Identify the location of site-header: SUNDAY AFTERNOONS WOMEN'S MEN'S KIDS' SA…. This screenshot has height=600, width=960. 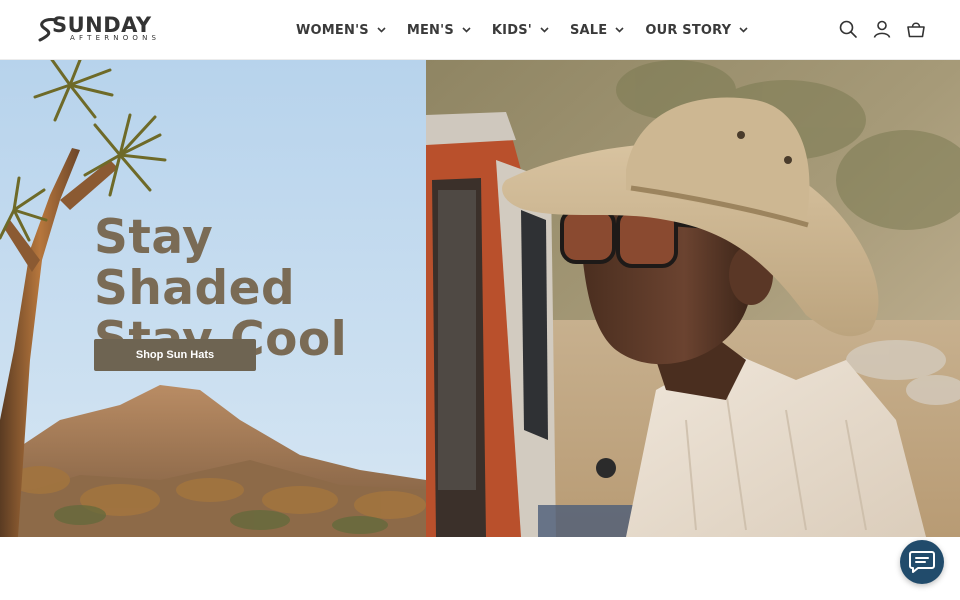
(480, 30).